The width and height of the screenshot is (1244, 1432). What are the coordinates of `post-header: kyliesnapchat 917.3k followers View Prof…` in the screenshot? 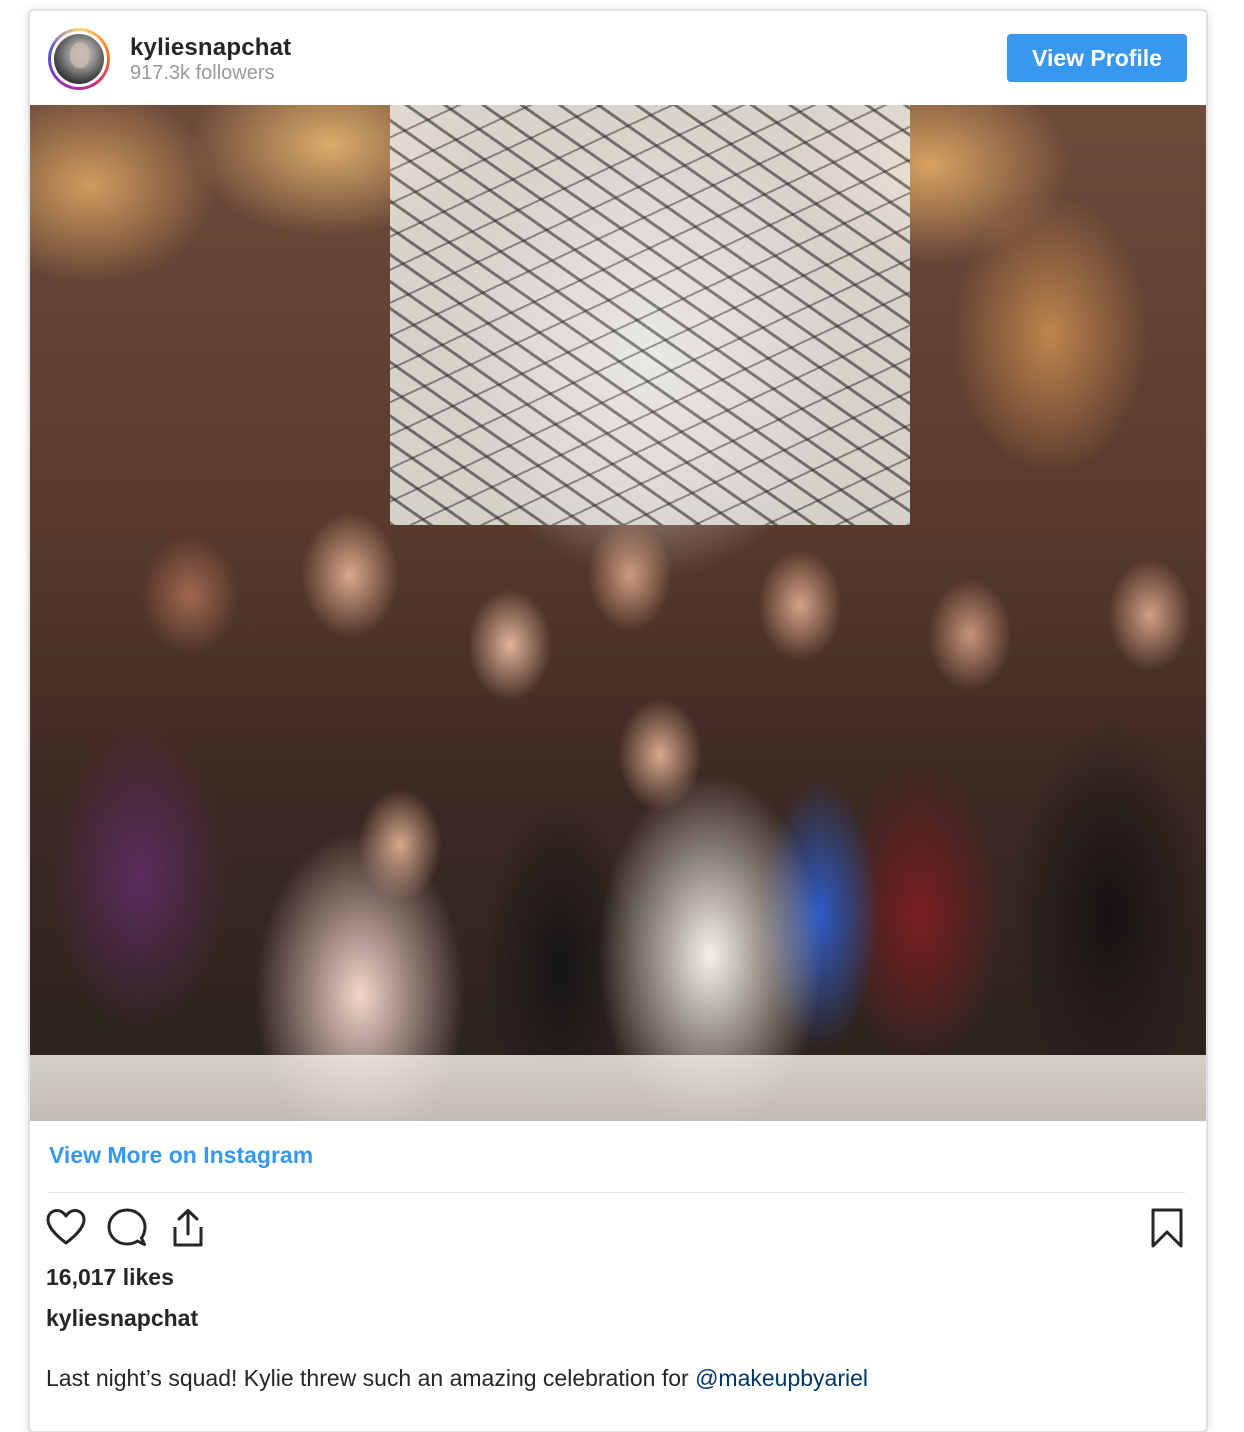 It's located at (618, 58).